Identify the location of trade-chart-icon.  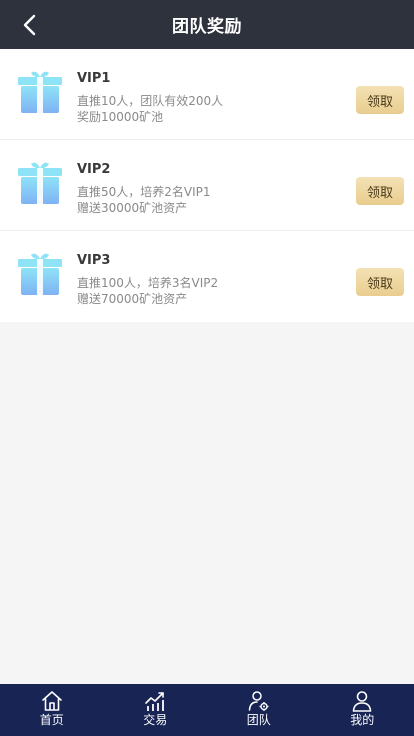
(155, 701).